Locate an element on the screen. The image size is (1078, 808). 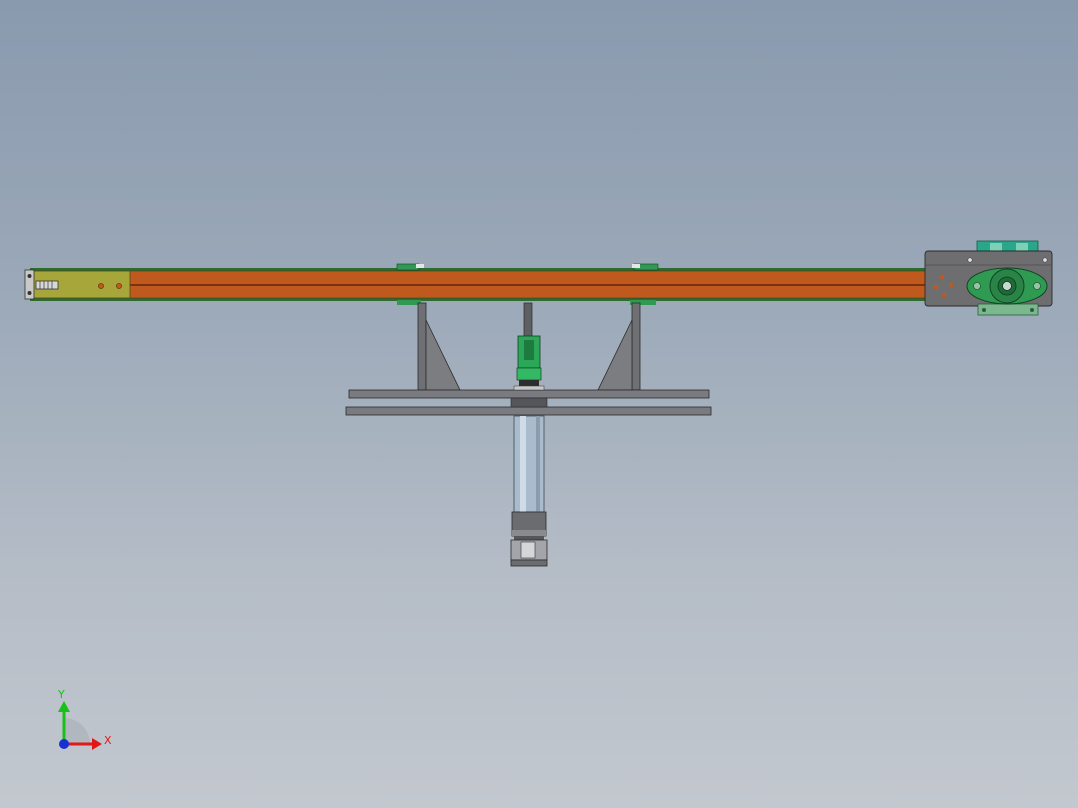
tail-tensioner is located at coordinates (77, 284).